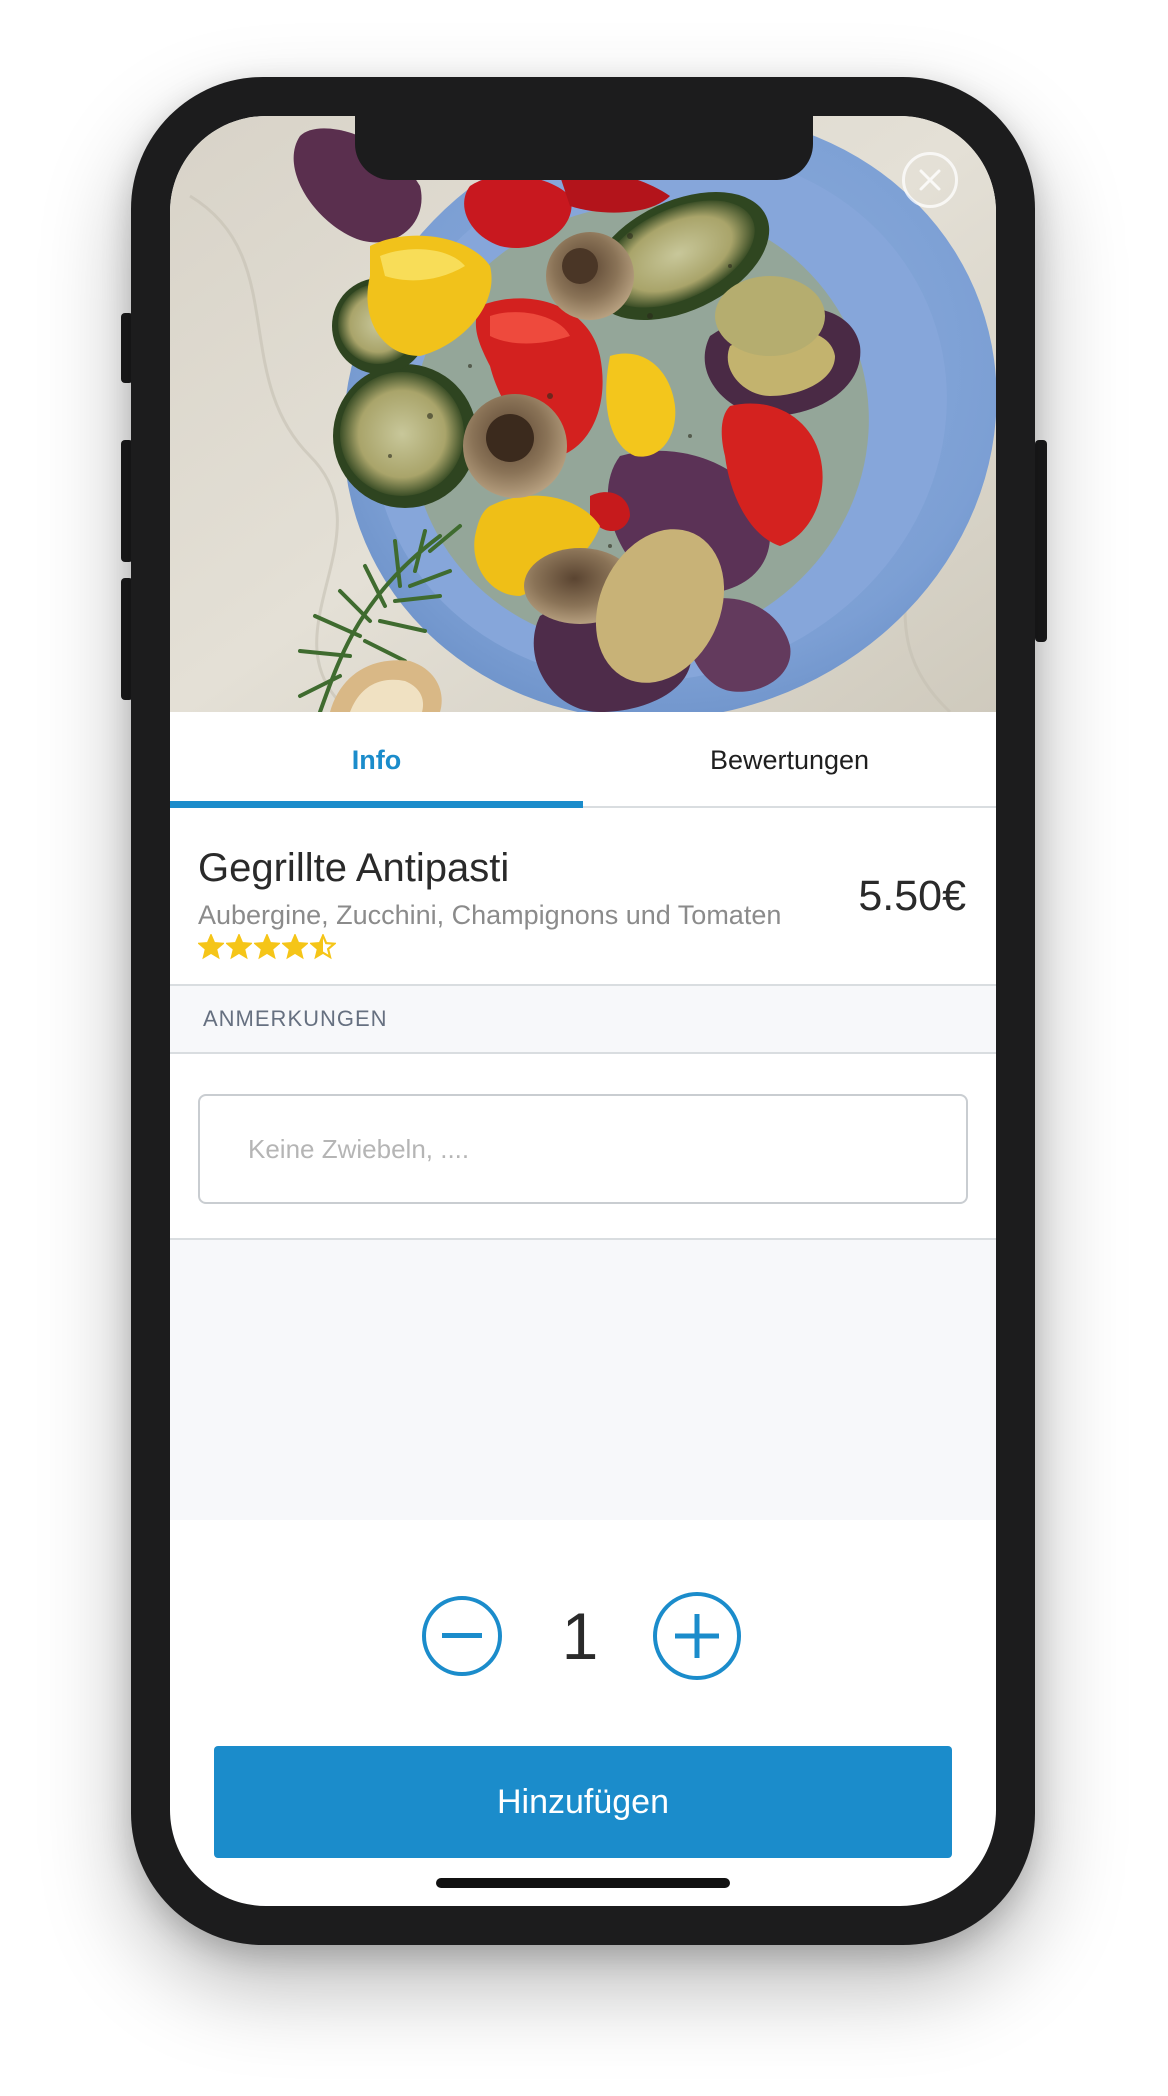 The height and width of the screenshot is (2096, 1168). I want to click on decrement-button, so click(462, 1636).